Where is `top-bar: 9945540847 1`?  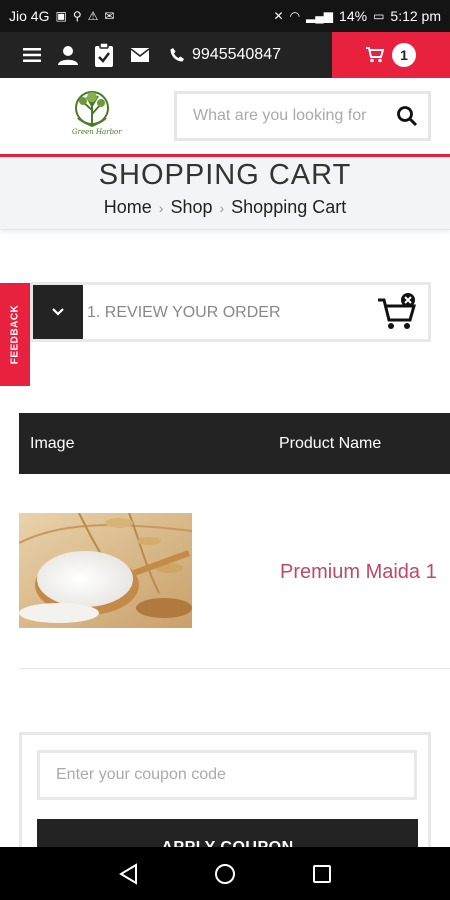
top-bar: 9945540847 1 is located at coordinates (225, 55).